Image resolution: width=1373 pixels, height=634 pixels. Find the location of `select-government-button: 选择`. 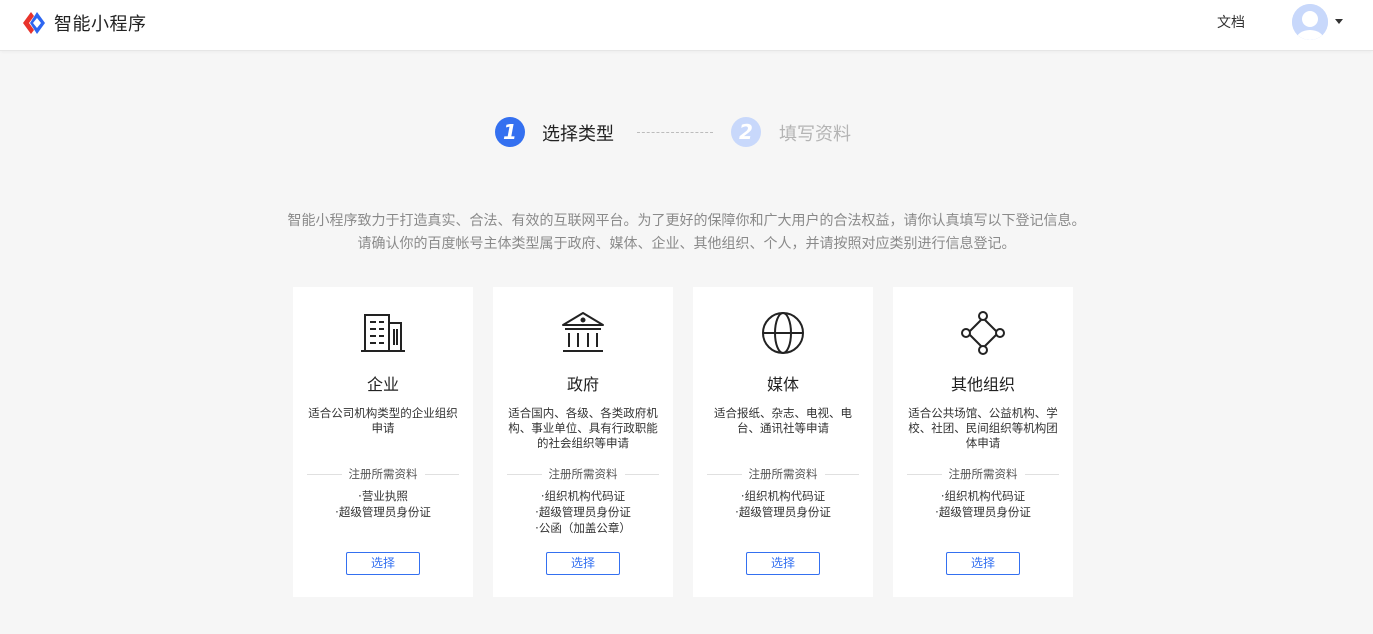

select-government-button: 选择 is located at coordinates (583, 563).